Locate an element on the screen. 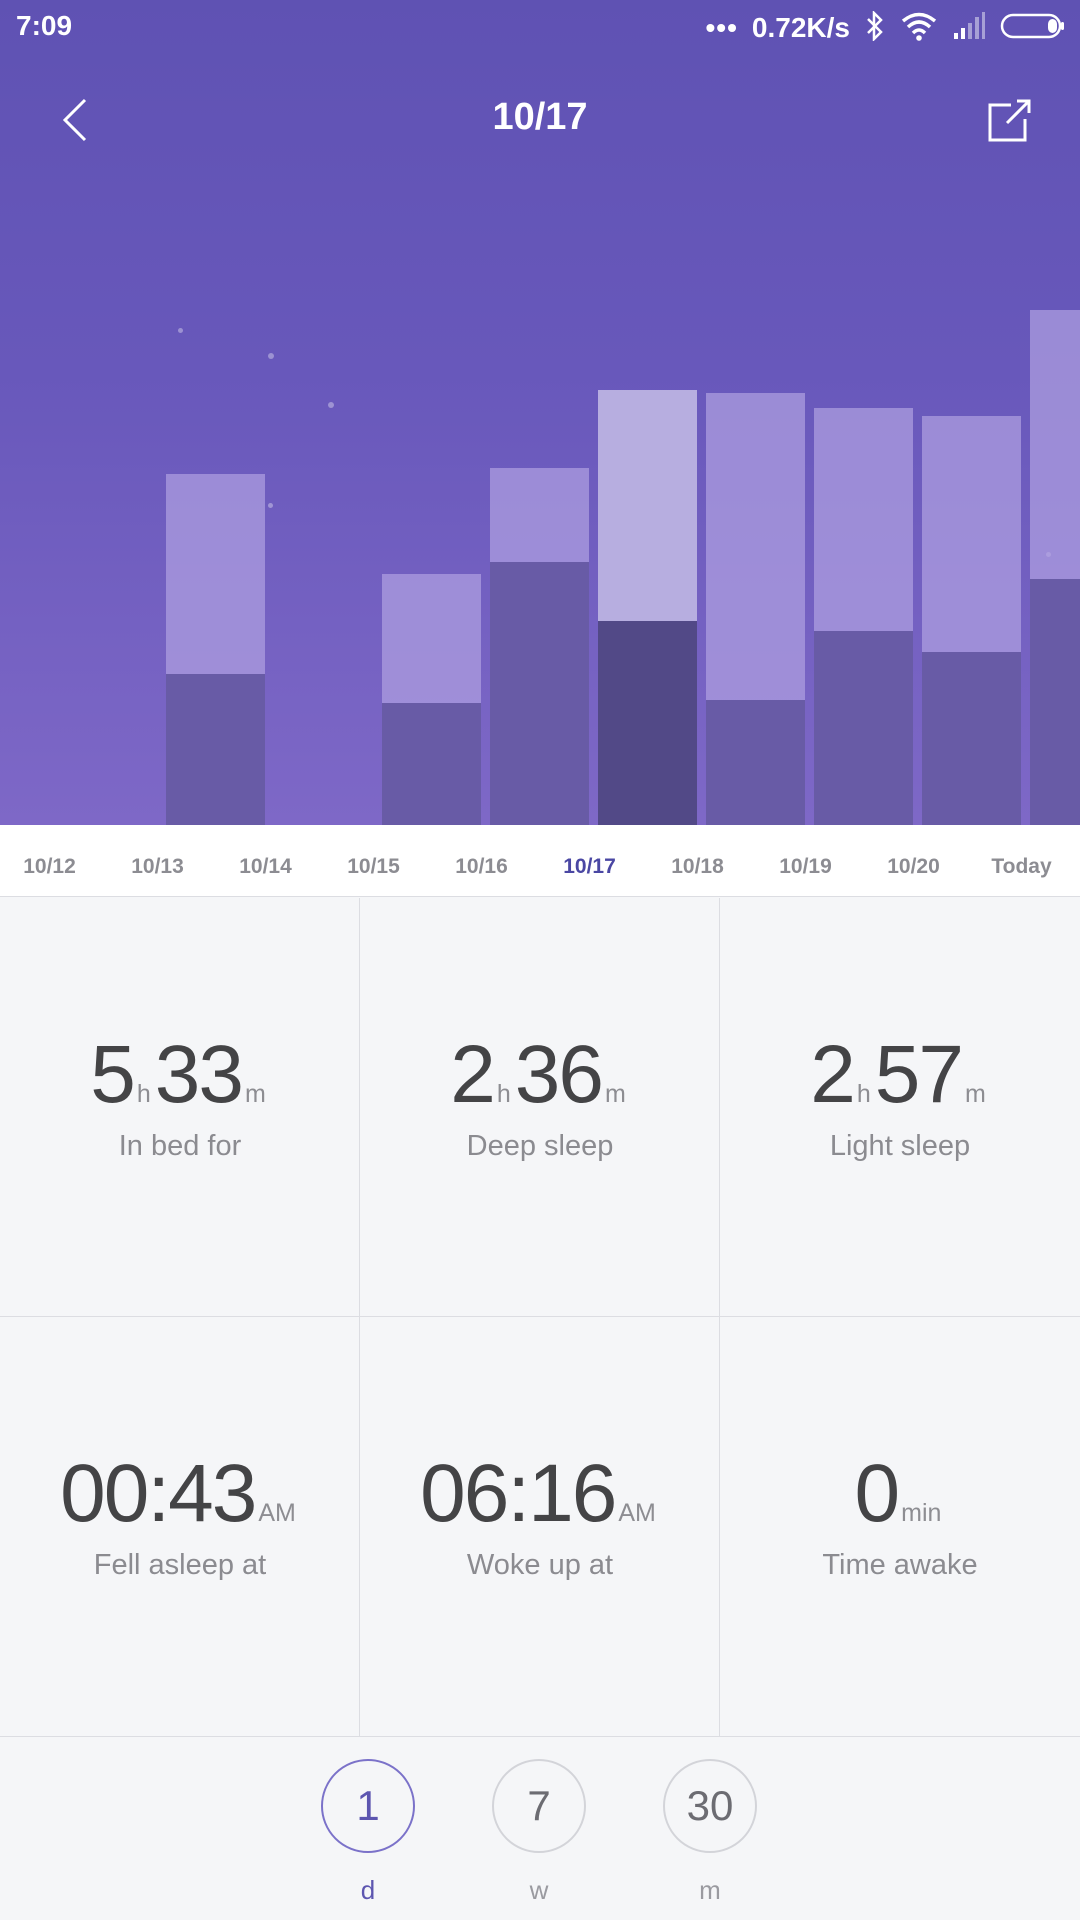  date-label-10-14: 10/14 is located at coordinates (266, 867).